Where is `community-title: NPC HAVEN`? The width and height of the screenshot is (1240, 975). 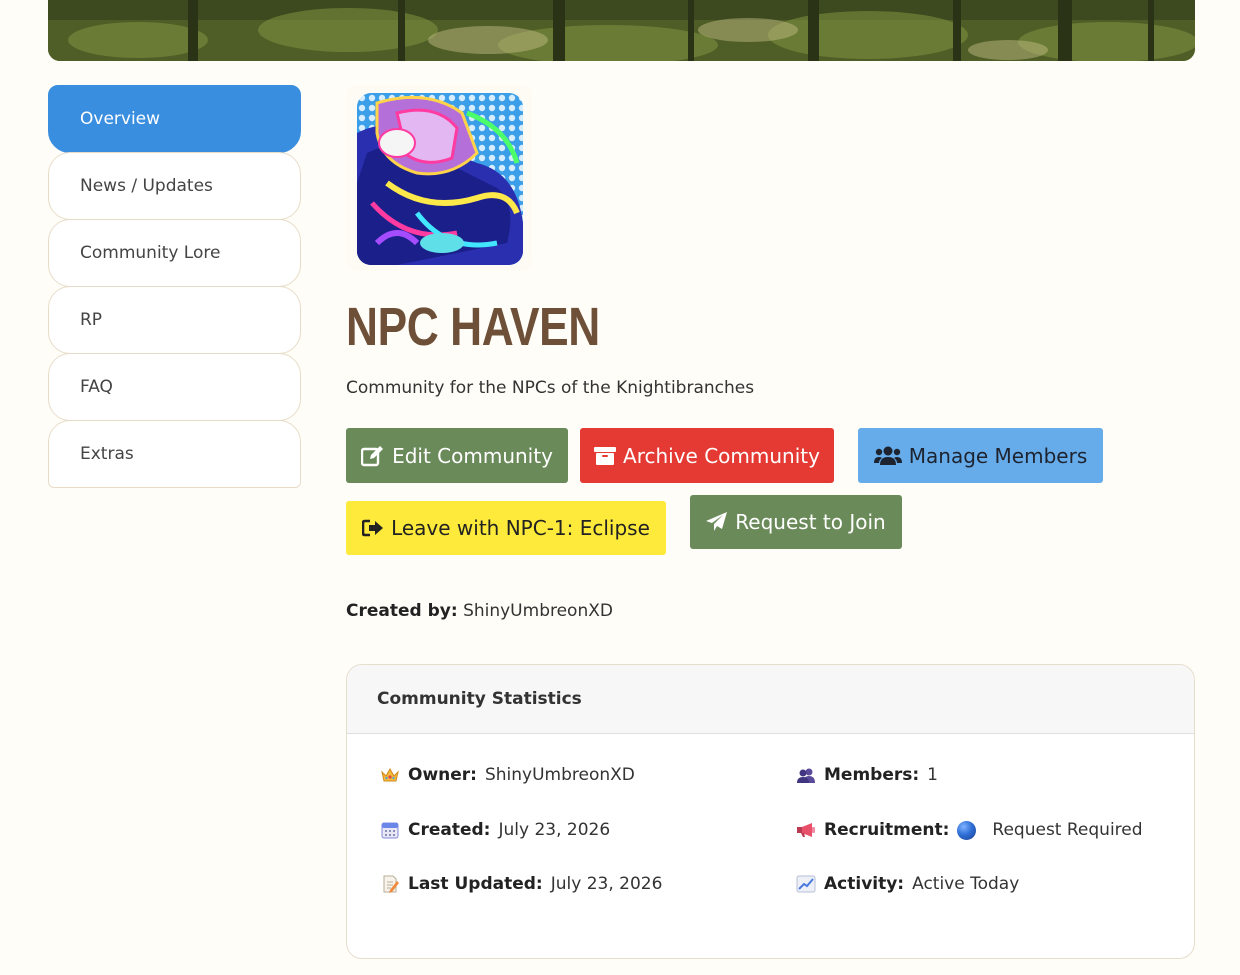
community-title: NPC HAVEN is located at coordinates (473, 327).